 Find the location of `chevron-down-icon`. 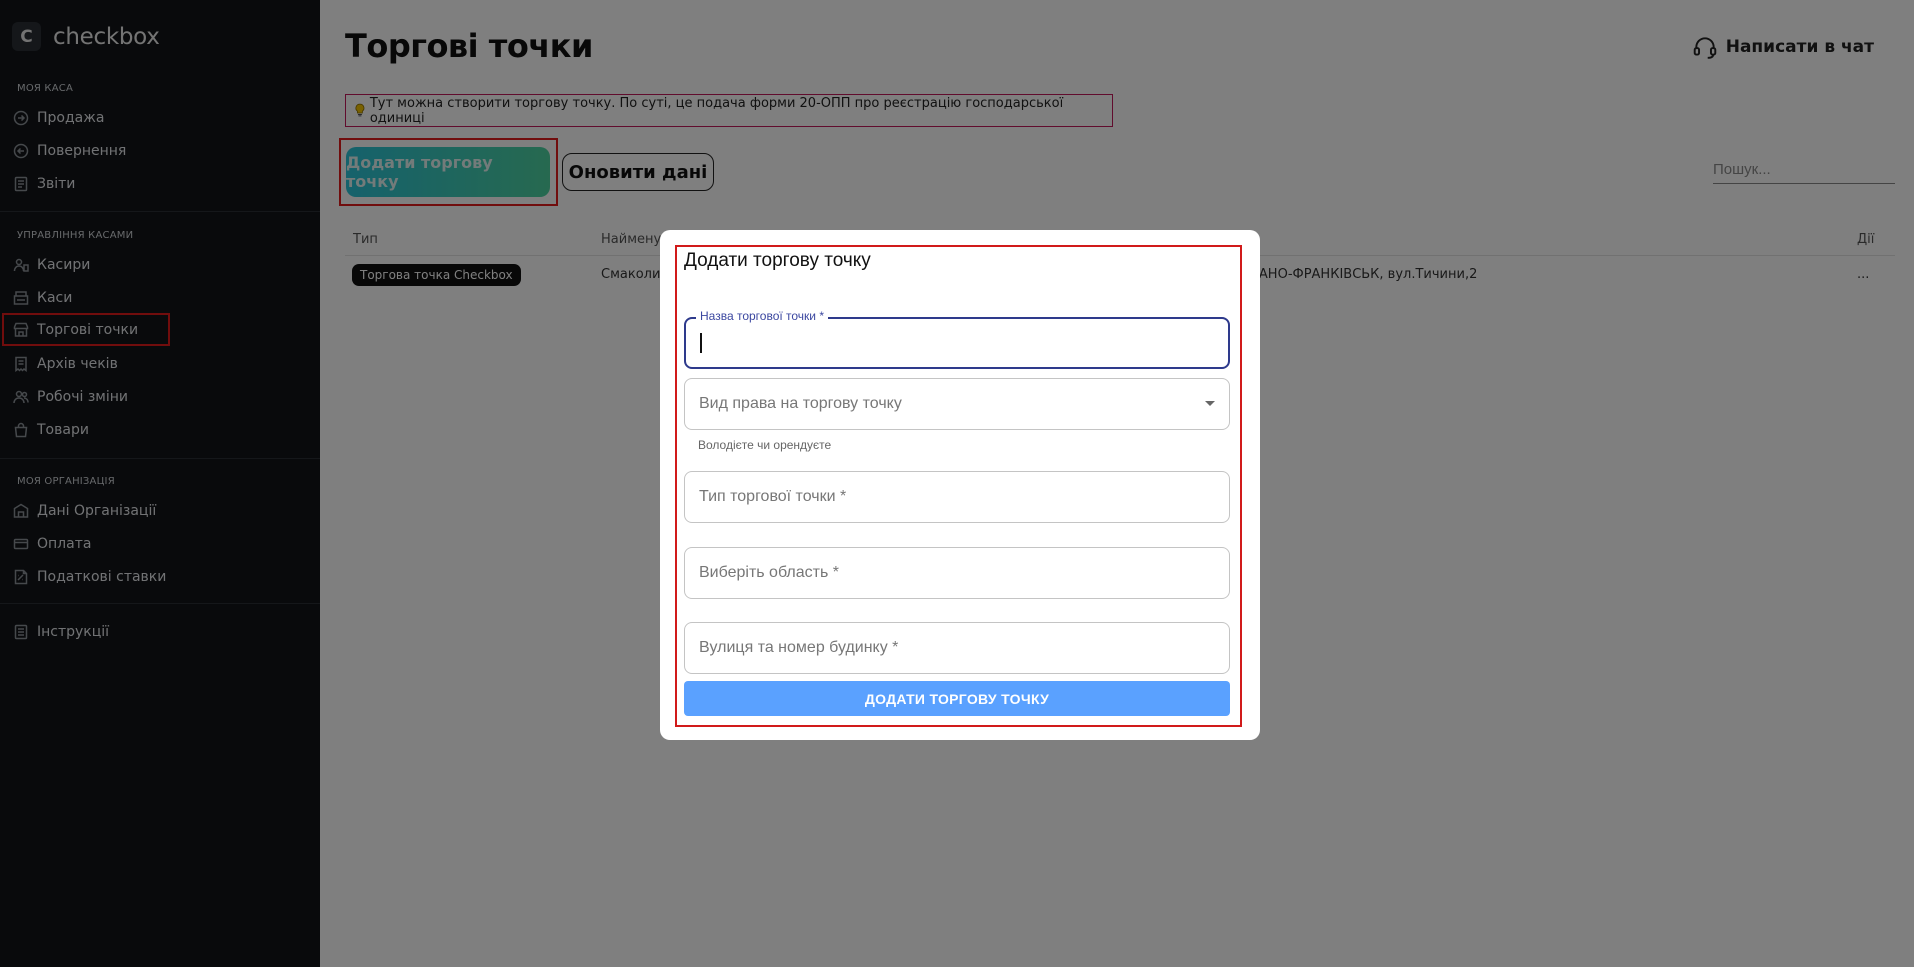

chevron-down-icon is located at coordinates (1210, 403).